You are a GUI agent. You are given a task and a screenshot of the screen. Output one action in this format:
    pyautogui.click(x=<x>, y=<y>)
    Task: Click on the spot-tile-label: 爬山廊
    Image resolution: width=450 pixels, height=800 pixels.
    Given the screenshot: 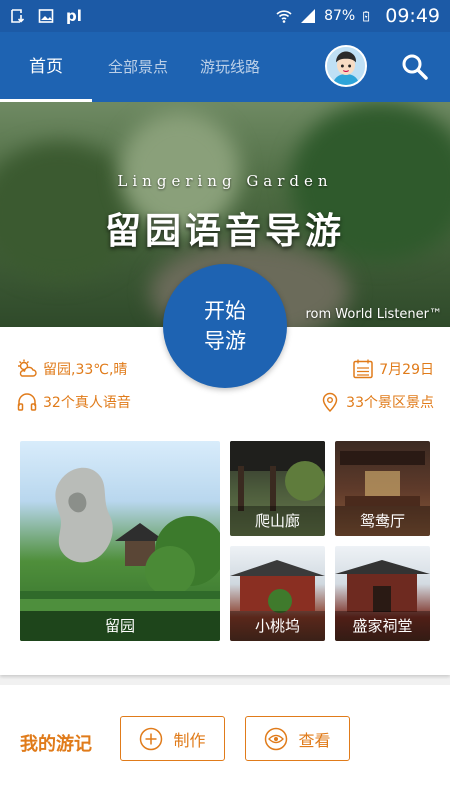 What is the action you would take?
    pyautogui.click(x=277, y=521)
    